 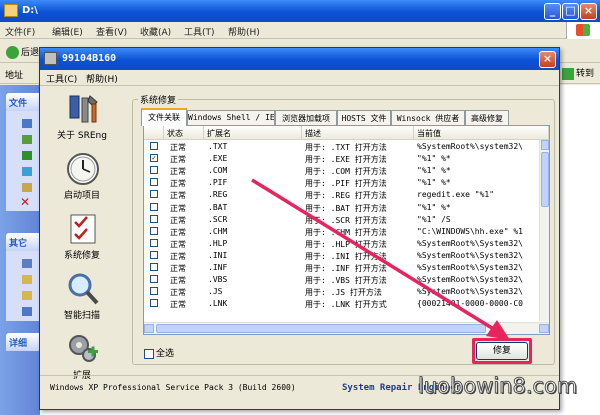 I want to click on scroll-left-icon, so click(x=149, y=328).